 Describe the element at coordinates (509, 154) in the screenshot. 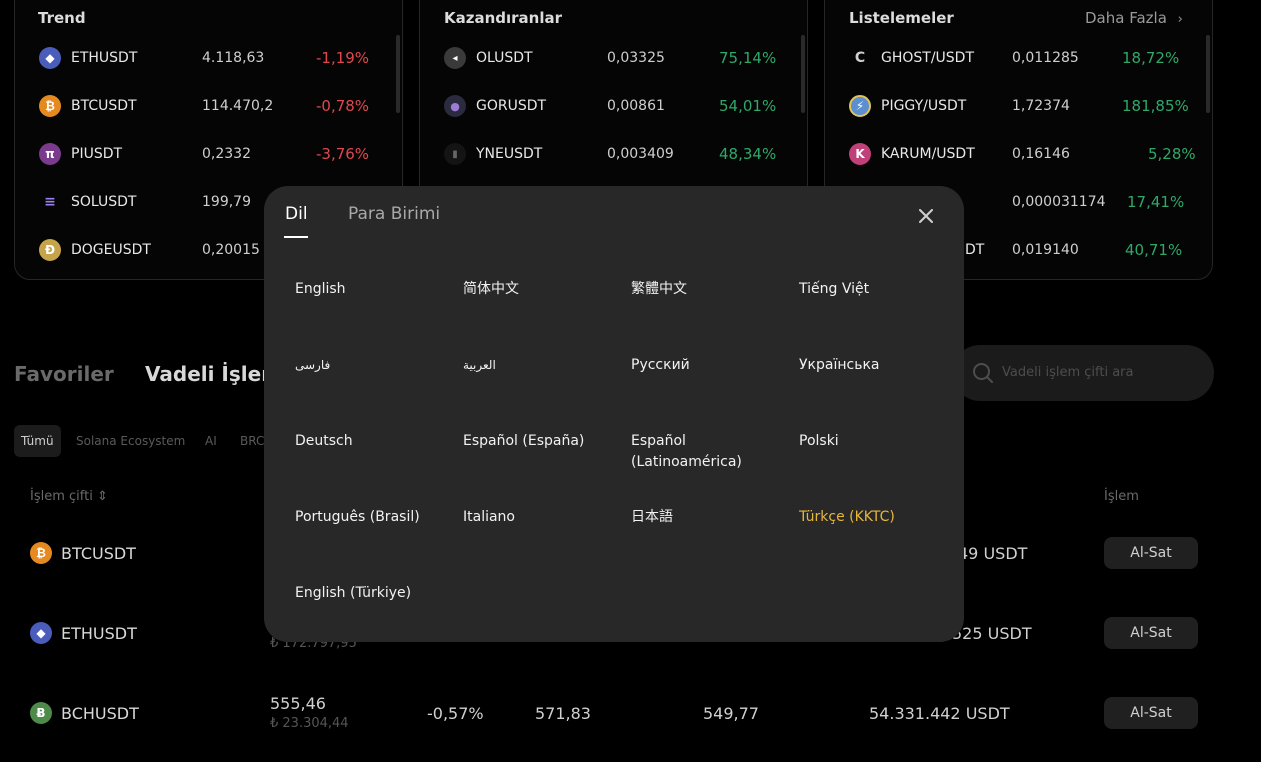

I see `gainers-symbol: YNEUSDT` at that location.